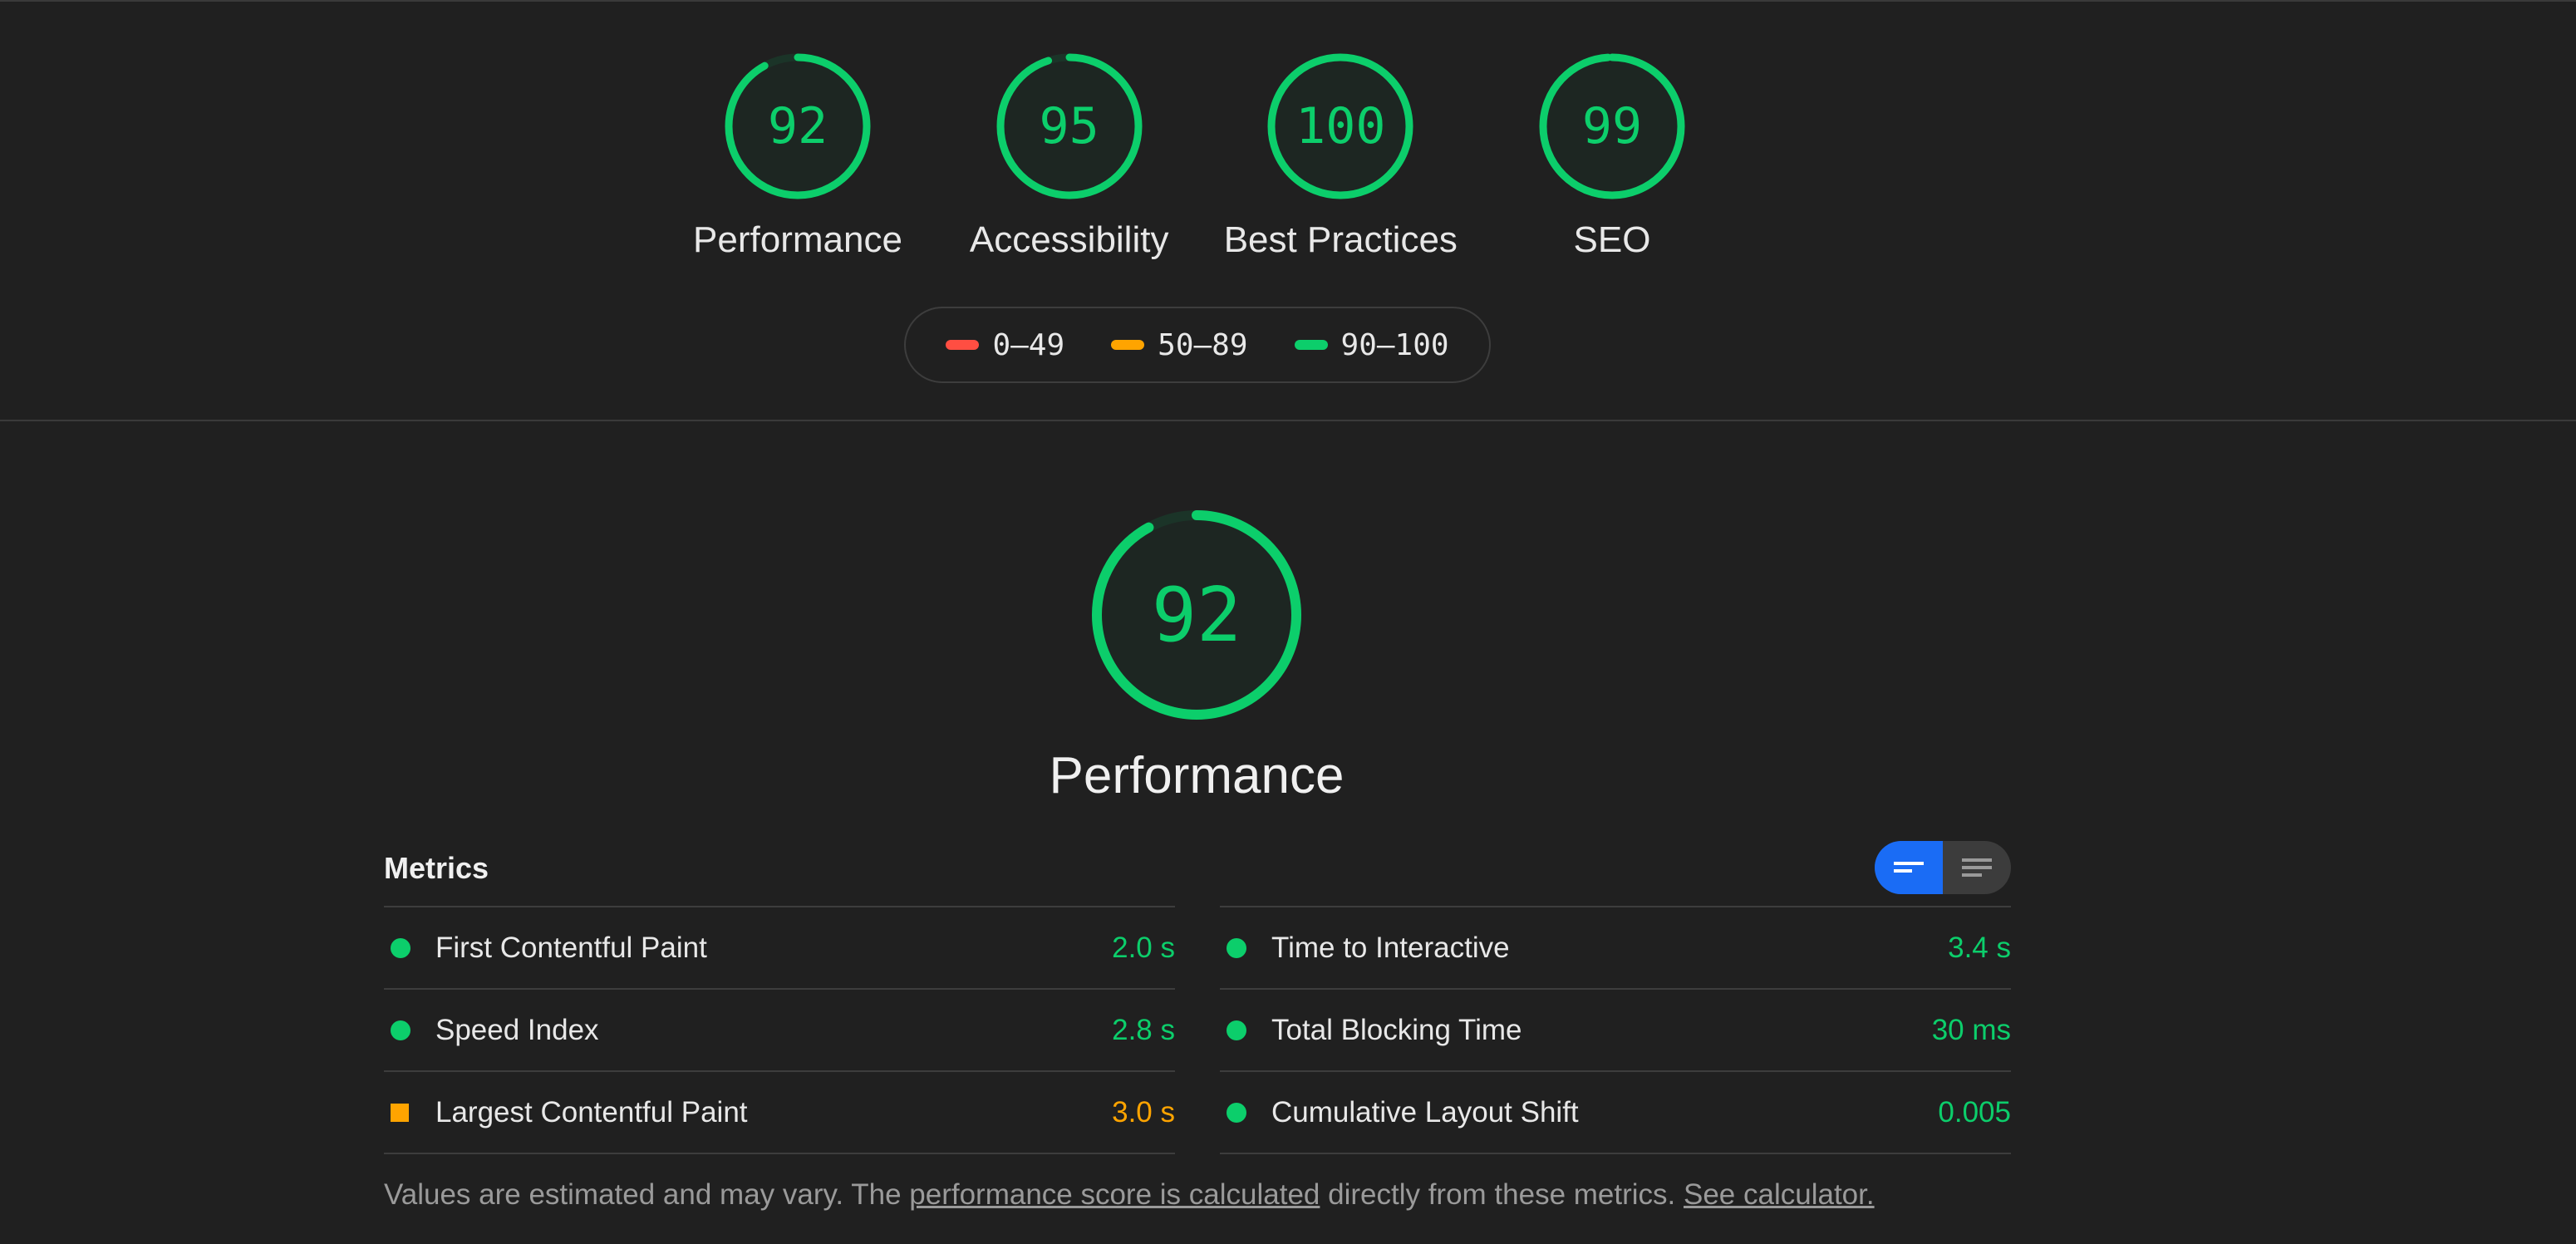 This screenshot has width=2576, height=1244. Describe the element at coordinates (1203, 344) in the screenshot. I see `legend-range: 50–89` at that location.